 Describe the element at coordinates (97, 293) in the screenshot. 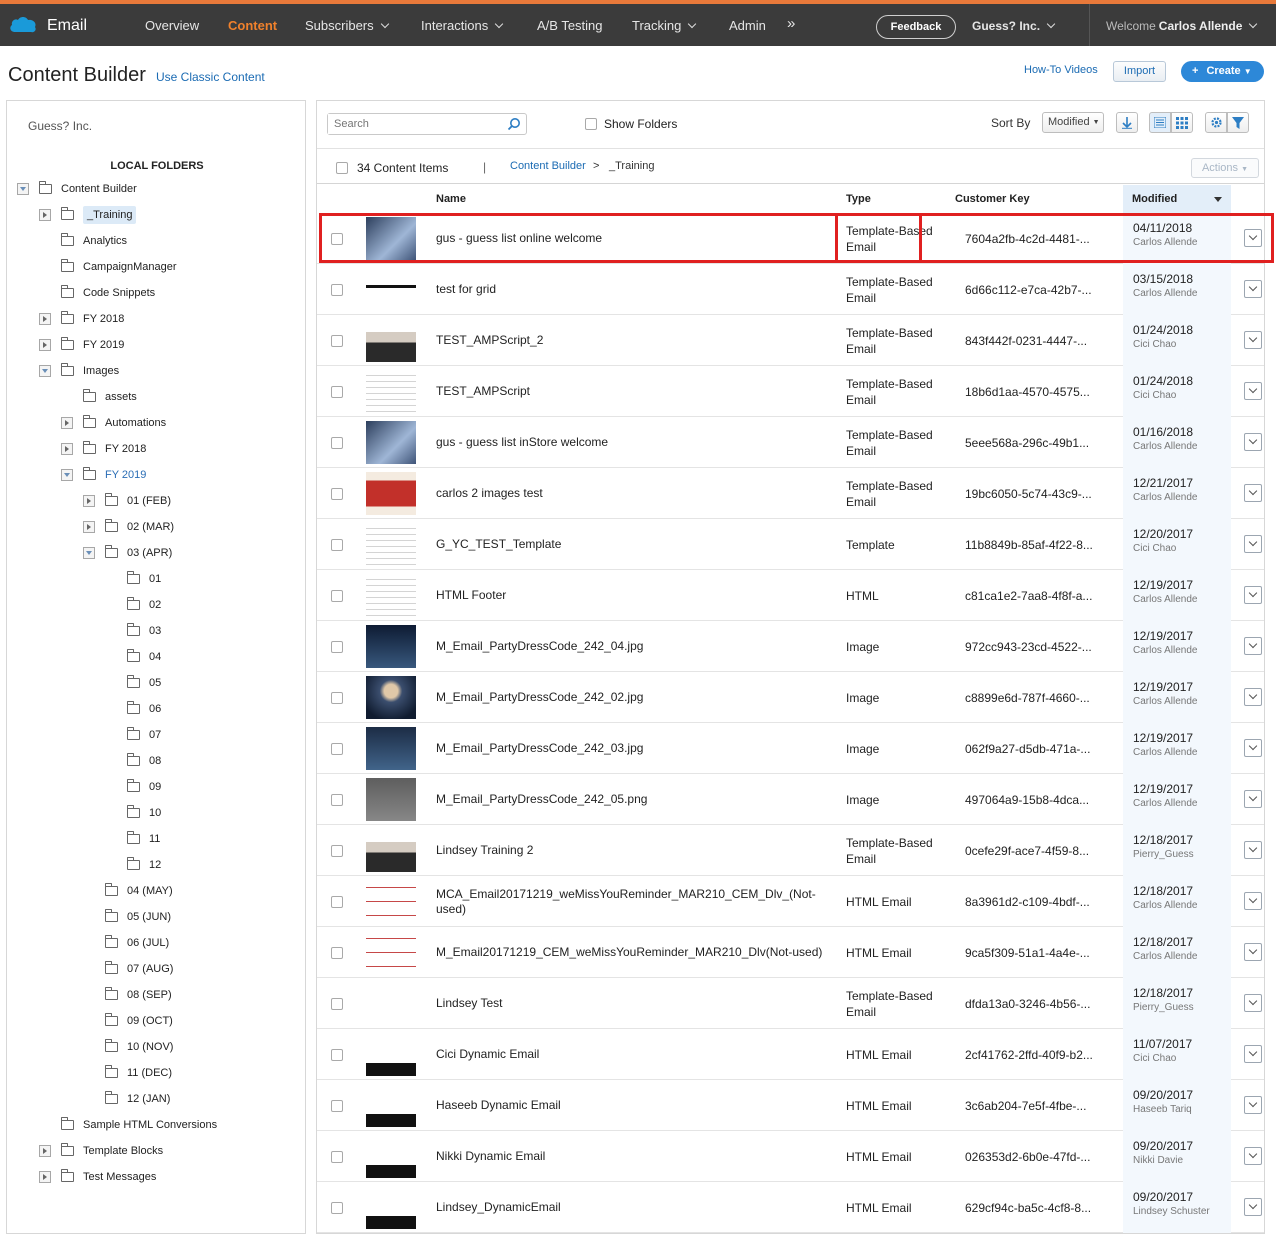

I see `tree-item: Code Snippets` at that location.